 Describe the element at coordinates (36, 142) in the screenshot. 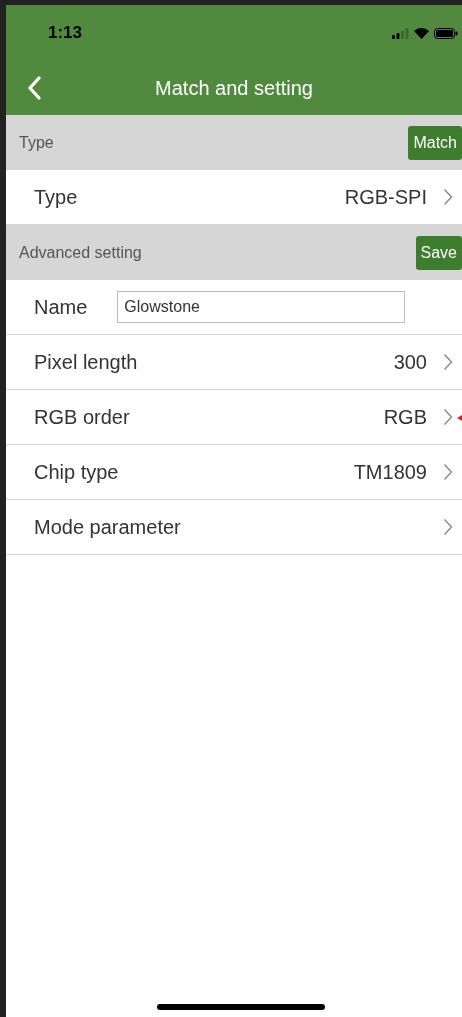

I see `section-title: Type` at that location.